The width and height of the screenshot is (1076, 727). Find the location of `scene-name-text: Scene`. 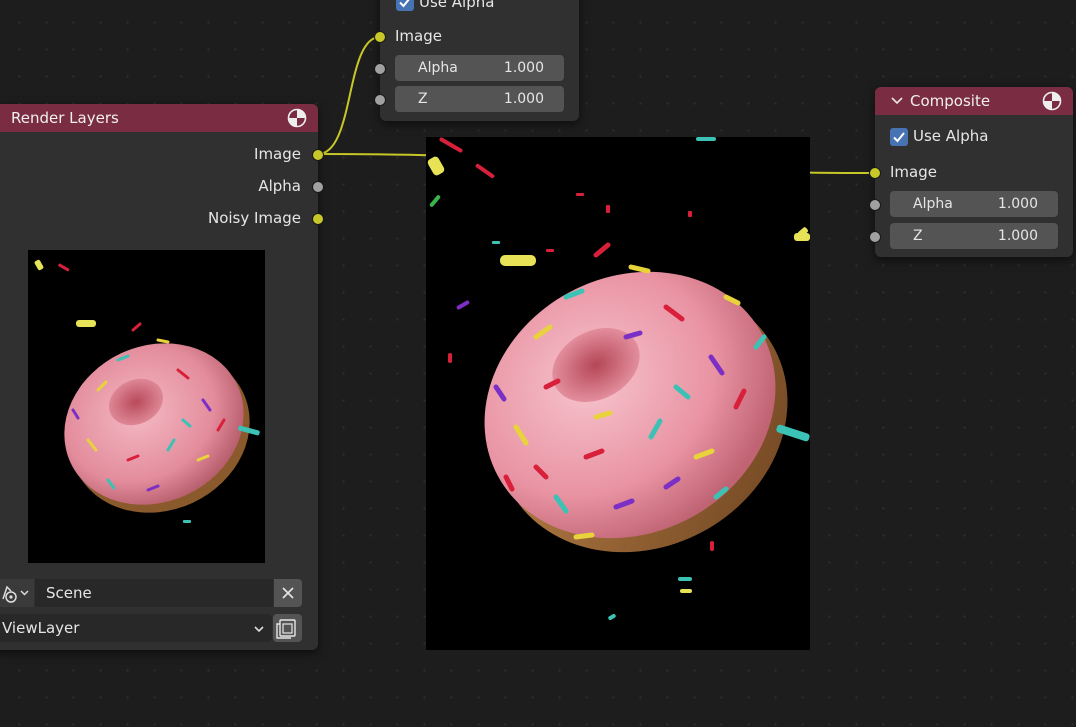

scene-name-text: Scene is located at coordinates (69, 593).